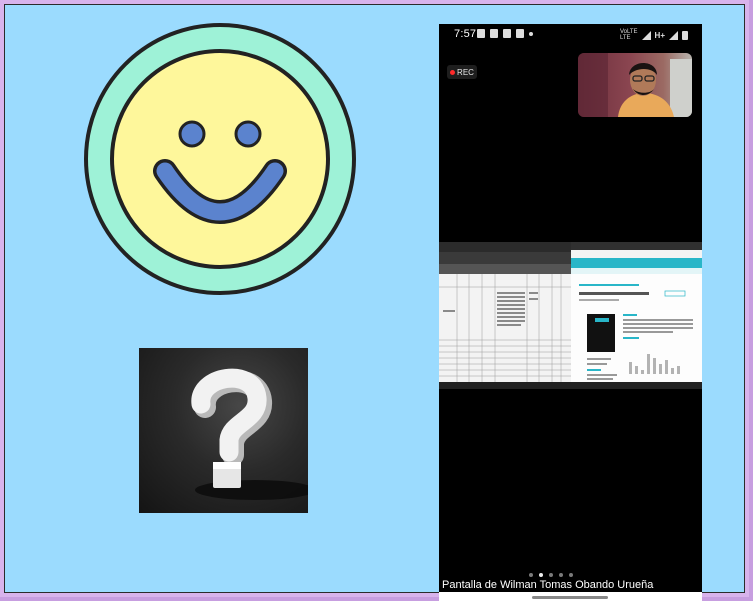 The width and height of the screenshot is (753, 601). What do you see at coordinates (465, 34) in the screenshot?
I see `clock: 7:57` at bounding box center [465, 34].